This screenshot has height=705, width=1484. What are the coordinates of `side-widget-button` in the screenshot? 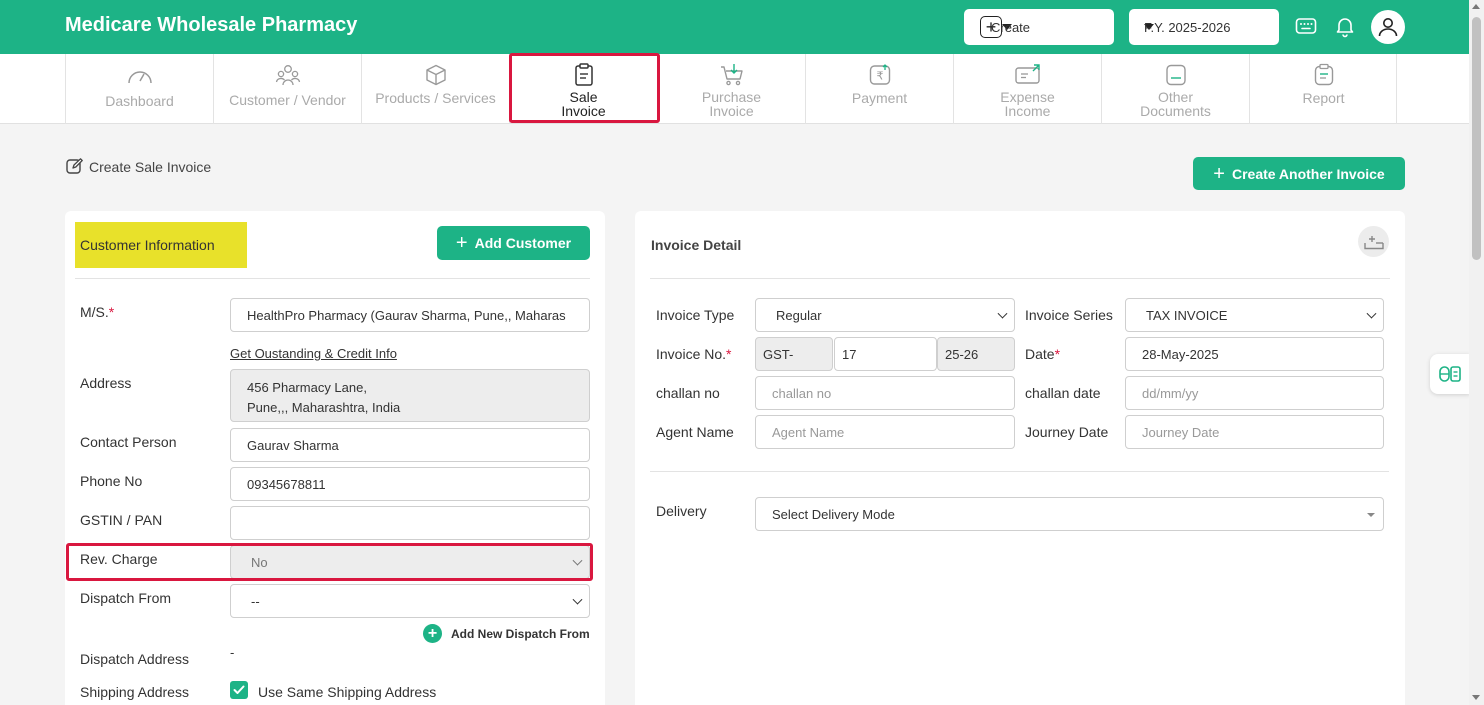 It's located at (1450, 374).